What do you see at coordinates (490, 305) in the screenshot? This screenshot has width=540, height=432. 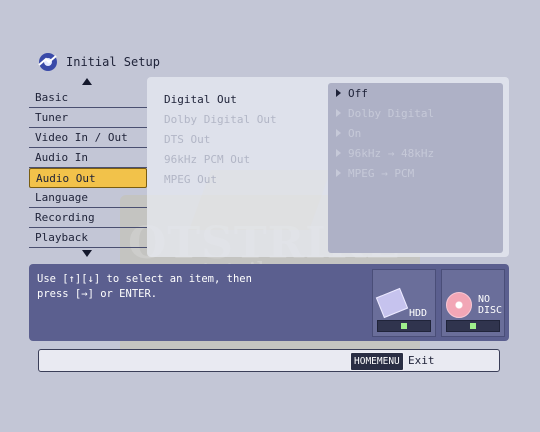 I see `disc-label: NO DISC` at bounding box center [490, 305].